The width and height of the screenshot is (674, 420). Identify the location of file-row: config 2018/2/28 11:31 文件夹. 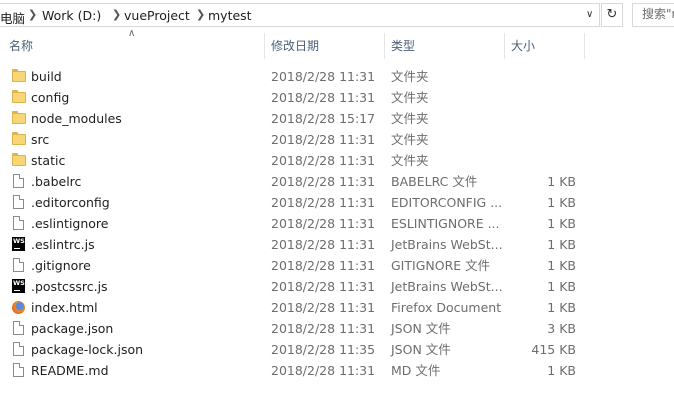
(337, 97).